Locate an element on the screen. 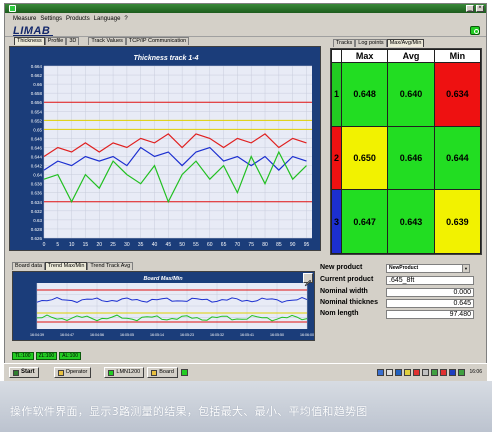 This screenshot has height=432, width=492. minimize-button: _ is located at coordinates (470, 8).